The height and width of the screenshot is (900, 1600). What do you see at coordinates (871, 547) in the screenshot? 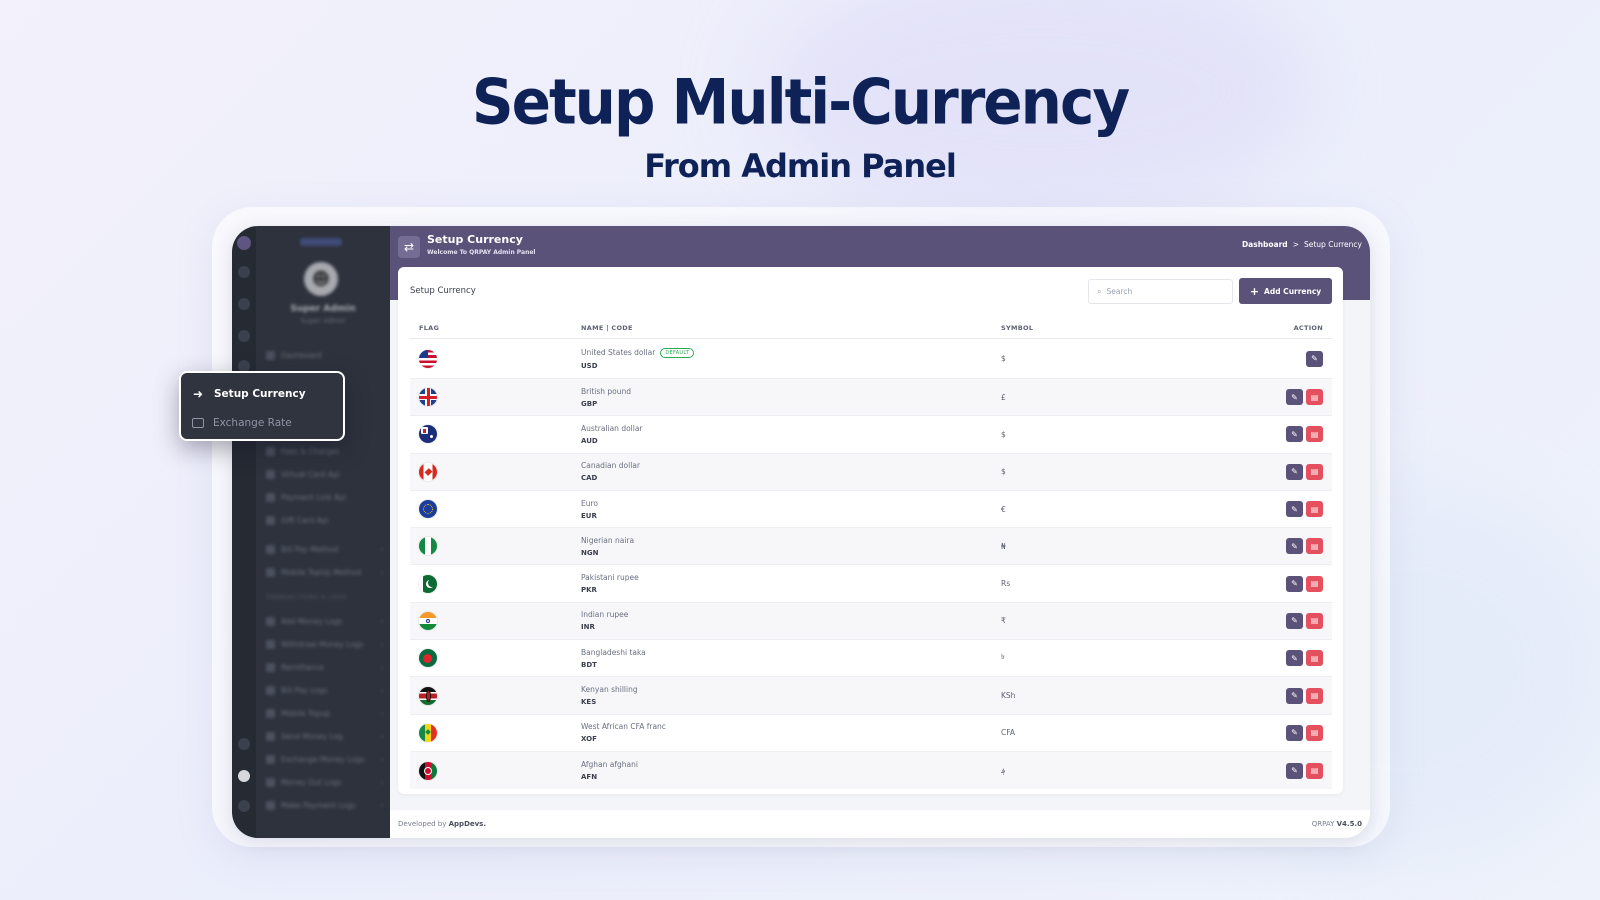
I see `table-row: Nigerian naira NGN ₦ ✎ ▤` at bounding box center [871, 547].